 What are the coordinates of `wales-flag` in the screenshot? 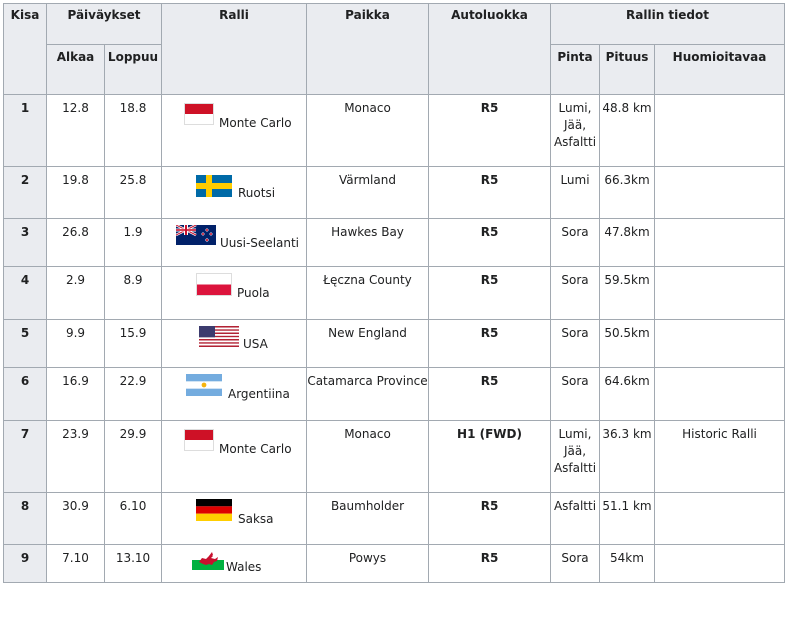 It's located at (208, 560).